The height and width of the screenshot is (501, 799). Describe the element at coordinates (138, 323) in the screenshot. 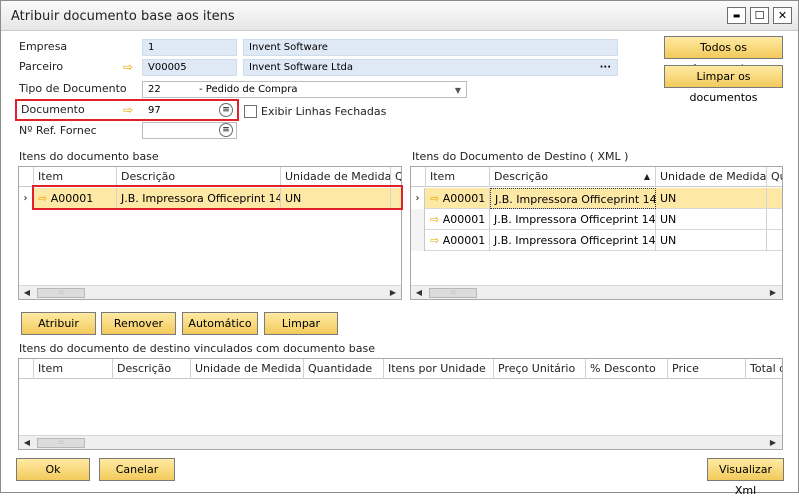

I see `remover-button: Remover` at that location.